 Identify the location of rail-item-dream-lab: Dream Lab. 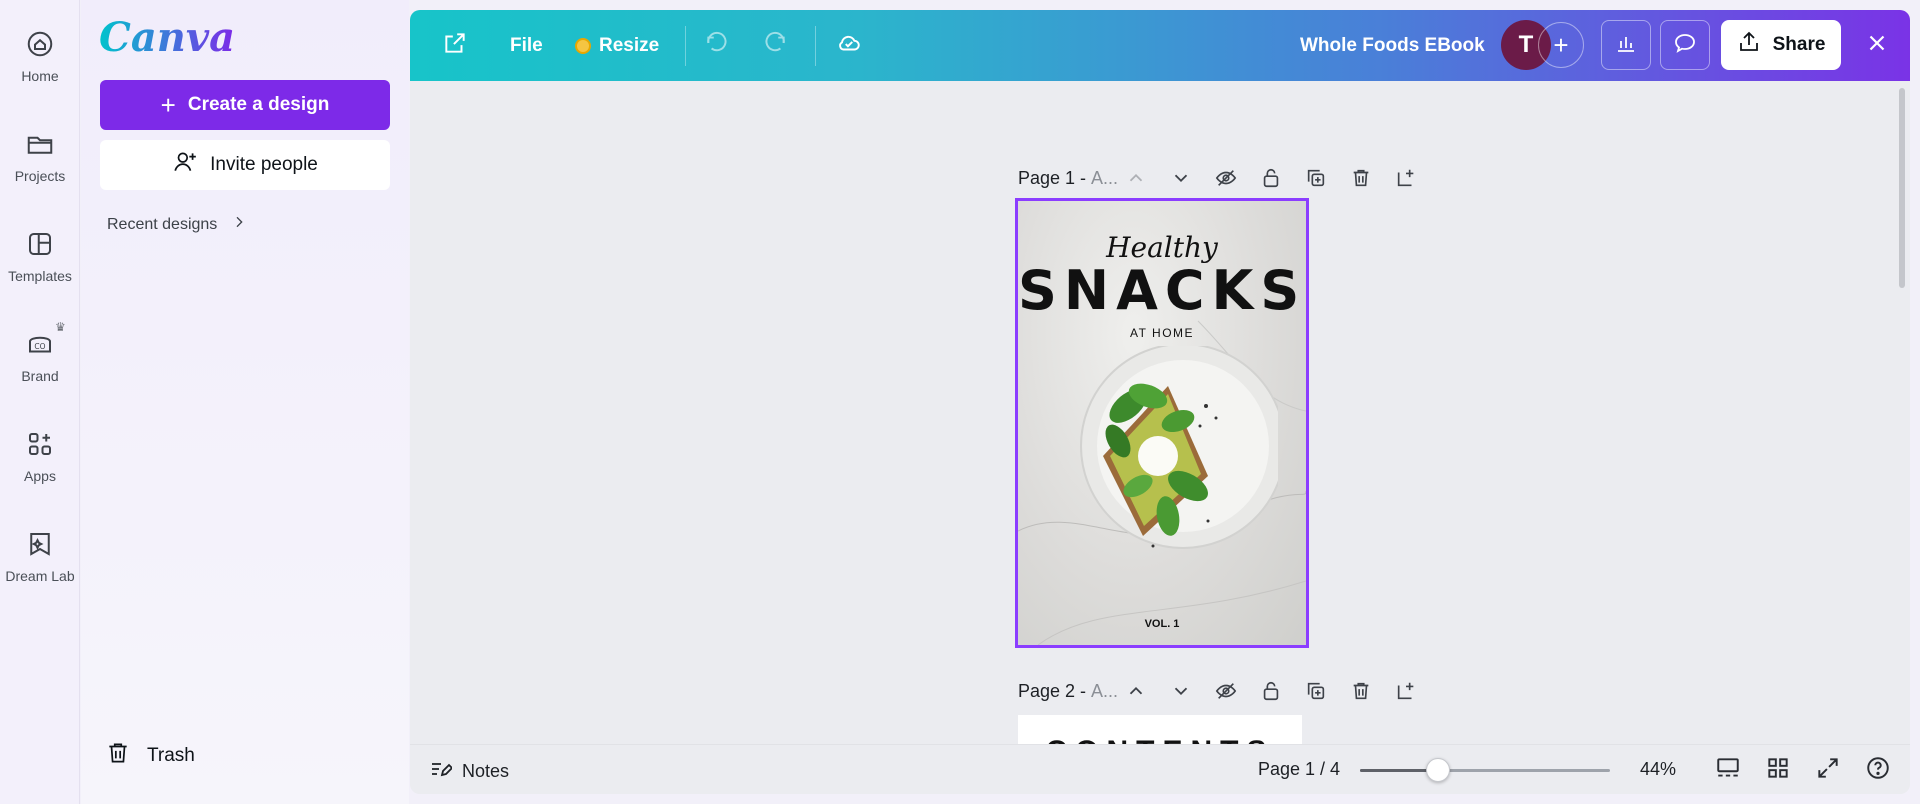
(40, 555).